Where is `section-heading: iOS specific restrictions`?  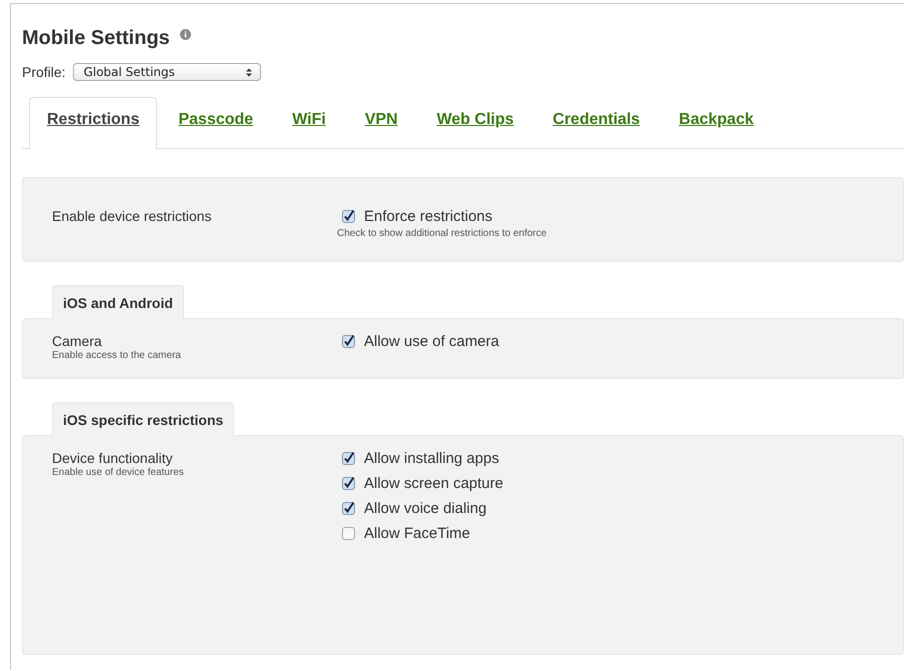
section-heading: iOS specific restrictions is located at coordinates (143, 419).